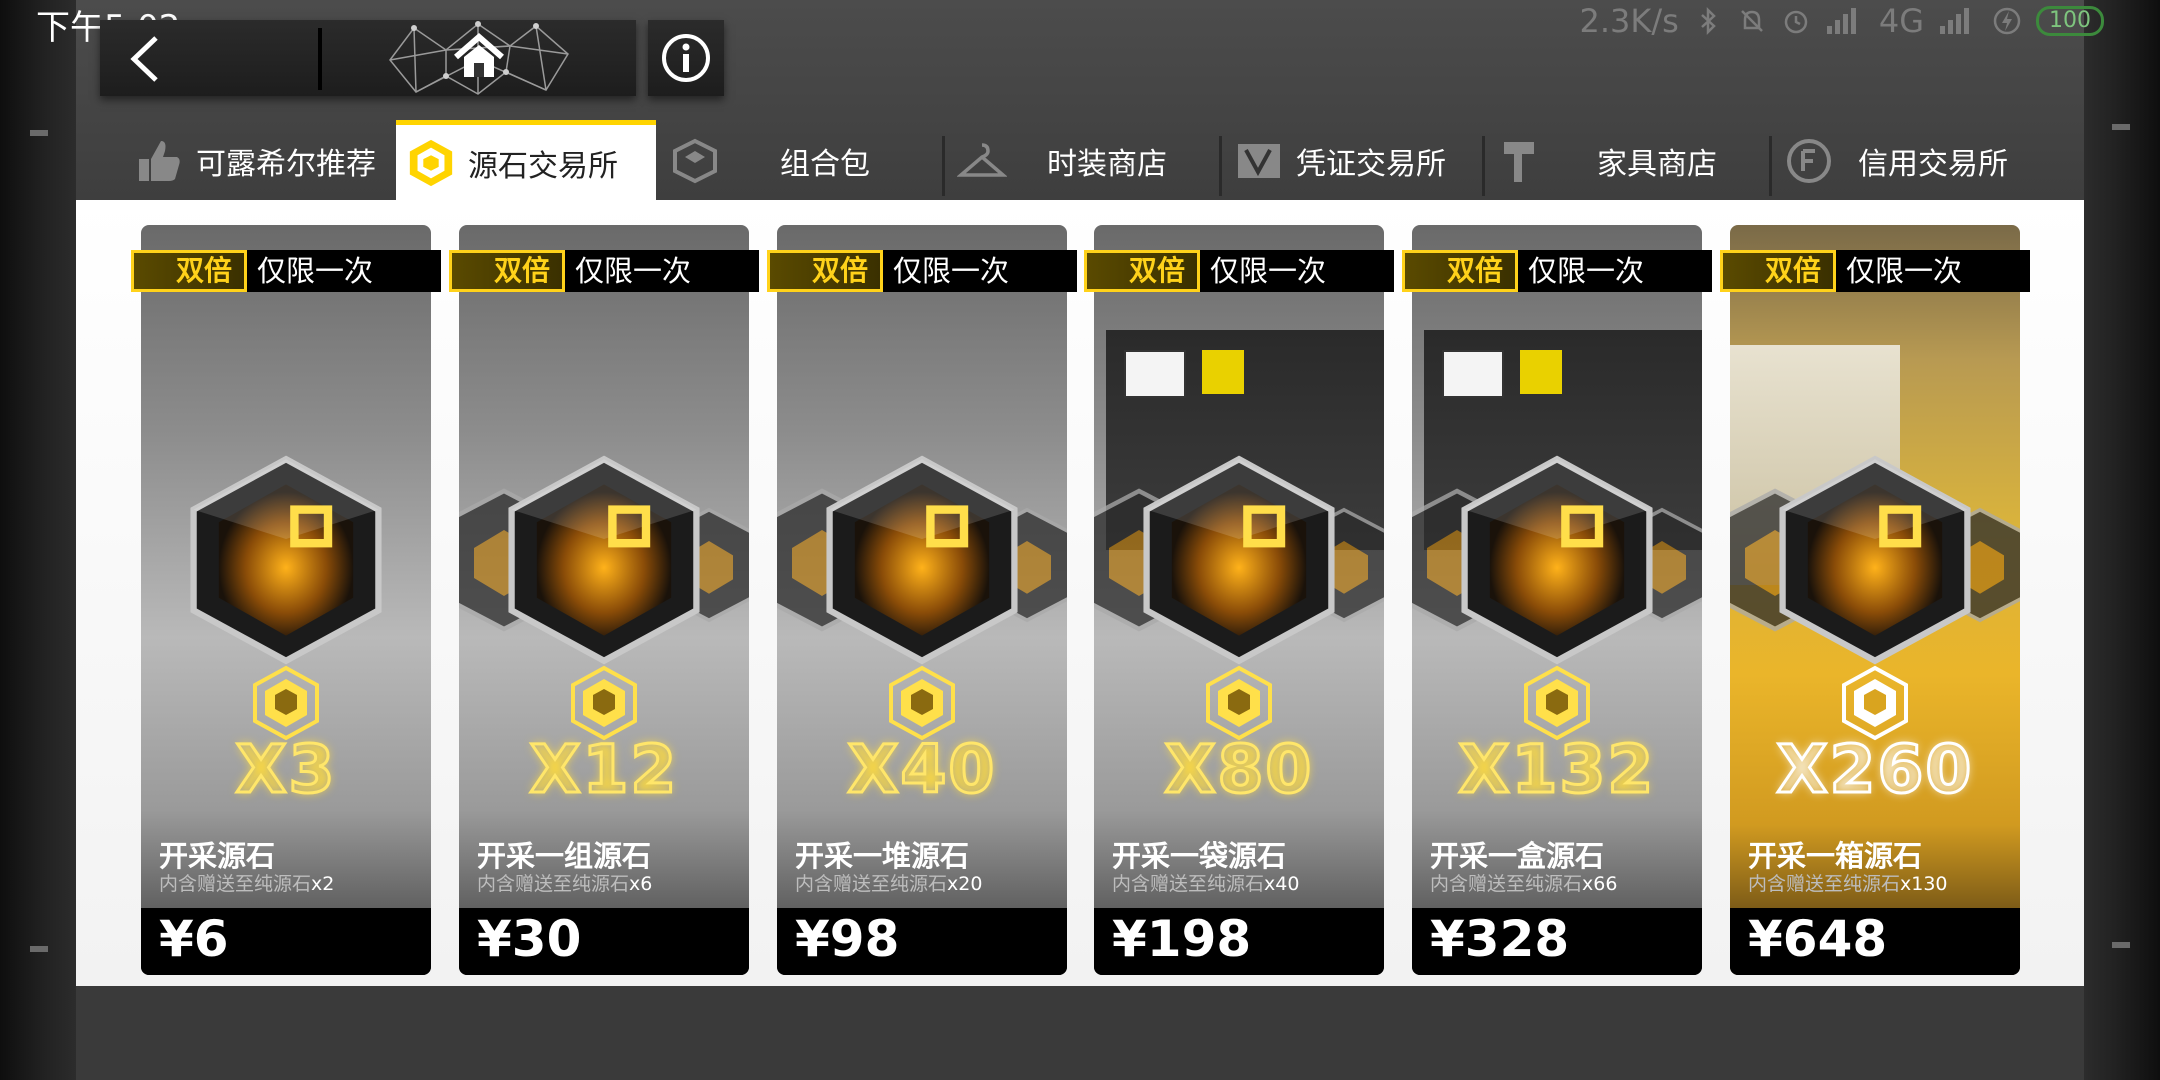  What do you see at coordinates (695, 161) in the screenshot?
I see `bundle-icon` at bounding box center [695, 161].